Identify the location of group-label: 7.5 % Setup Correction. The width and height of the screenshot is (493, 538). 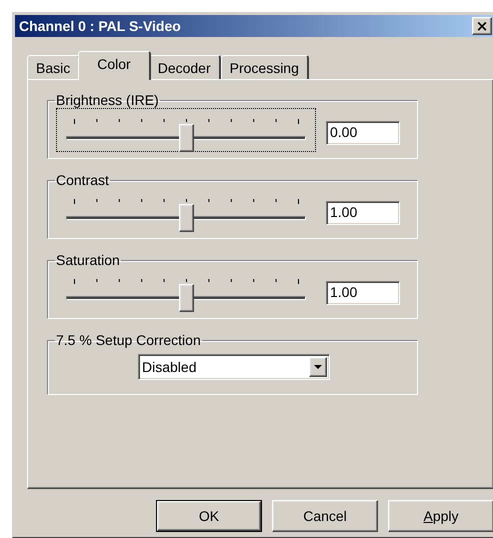
(128, 340).